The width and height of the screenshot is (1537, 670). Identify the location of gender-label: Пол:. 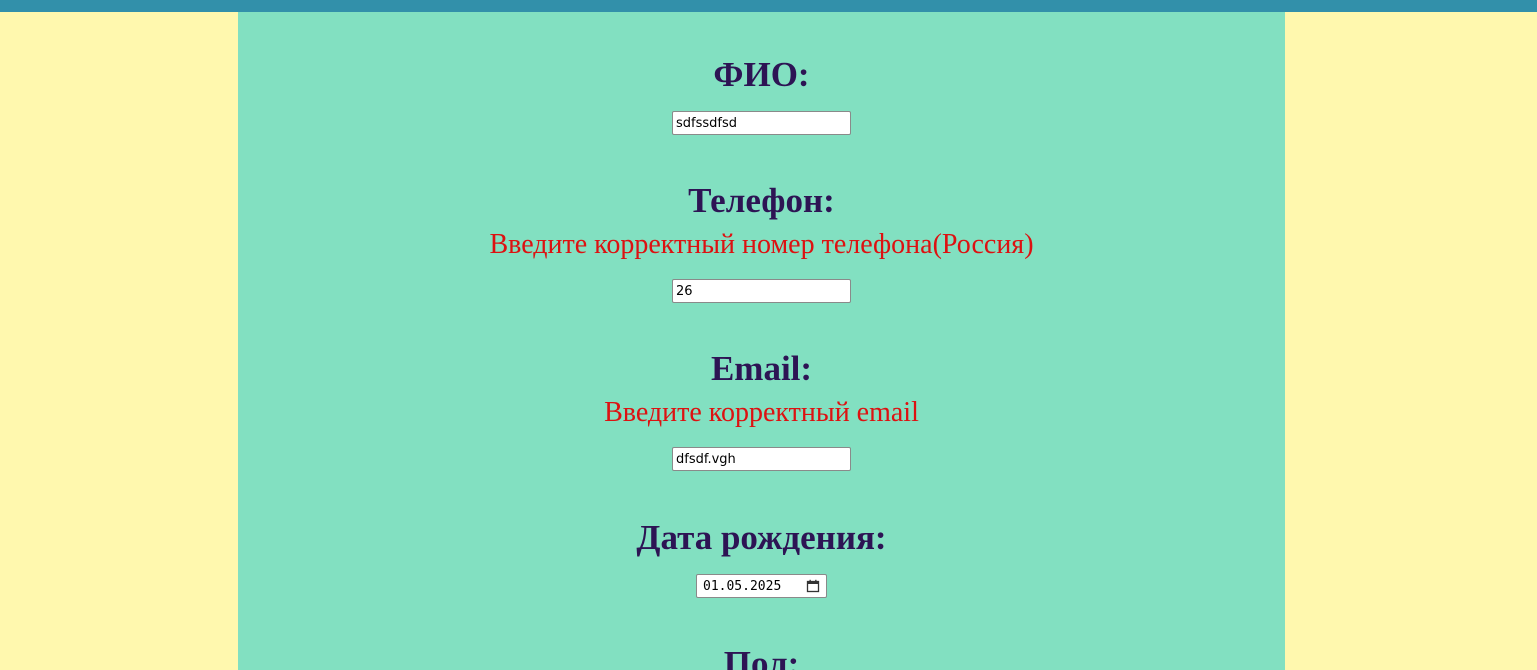
(761, 657).